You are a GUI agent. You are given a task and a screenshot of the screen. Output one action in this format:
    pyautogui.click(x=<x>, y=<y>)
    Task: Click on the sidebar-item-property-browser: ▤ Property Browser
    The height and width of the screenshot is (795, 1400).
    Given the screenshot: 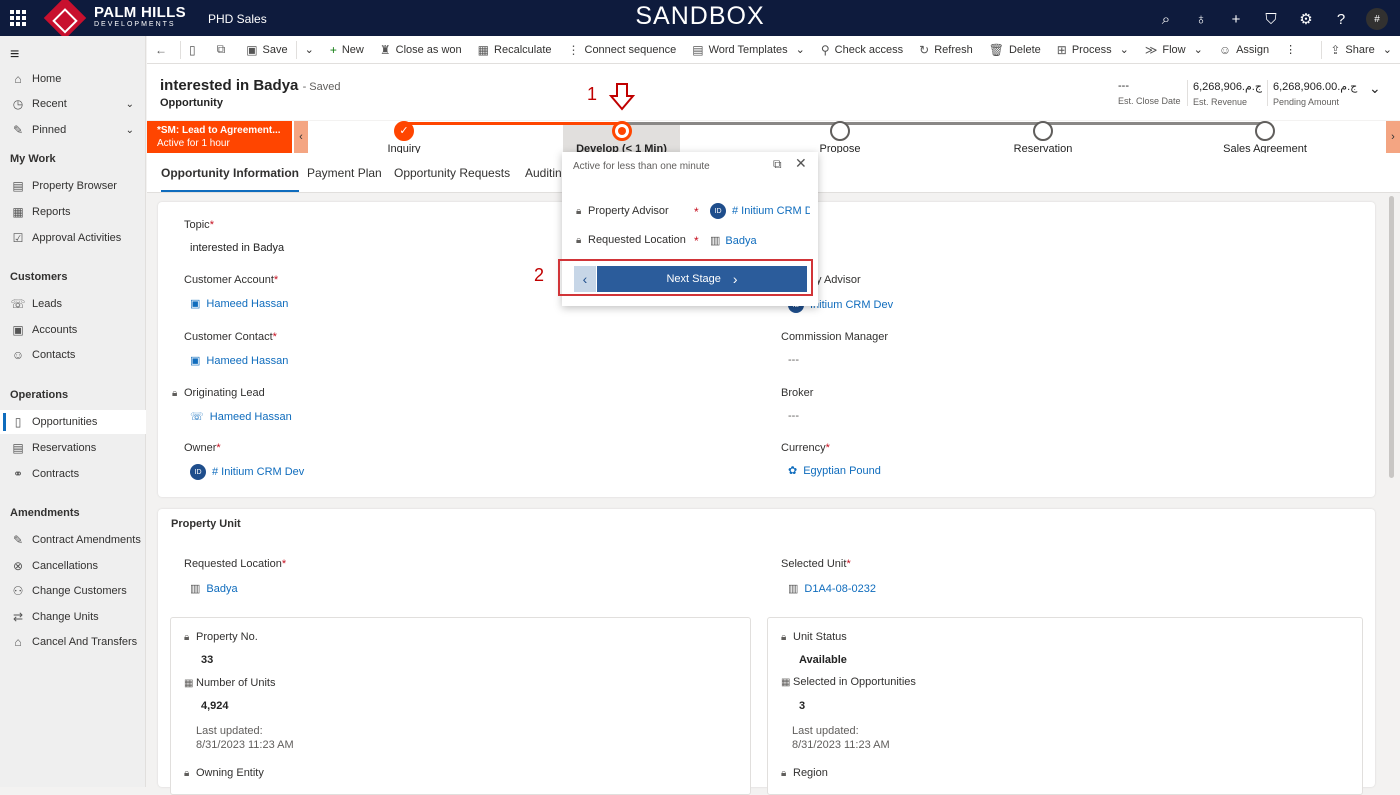 What is the action you would take?
    pyautogui.click(x=73, y=186)
    